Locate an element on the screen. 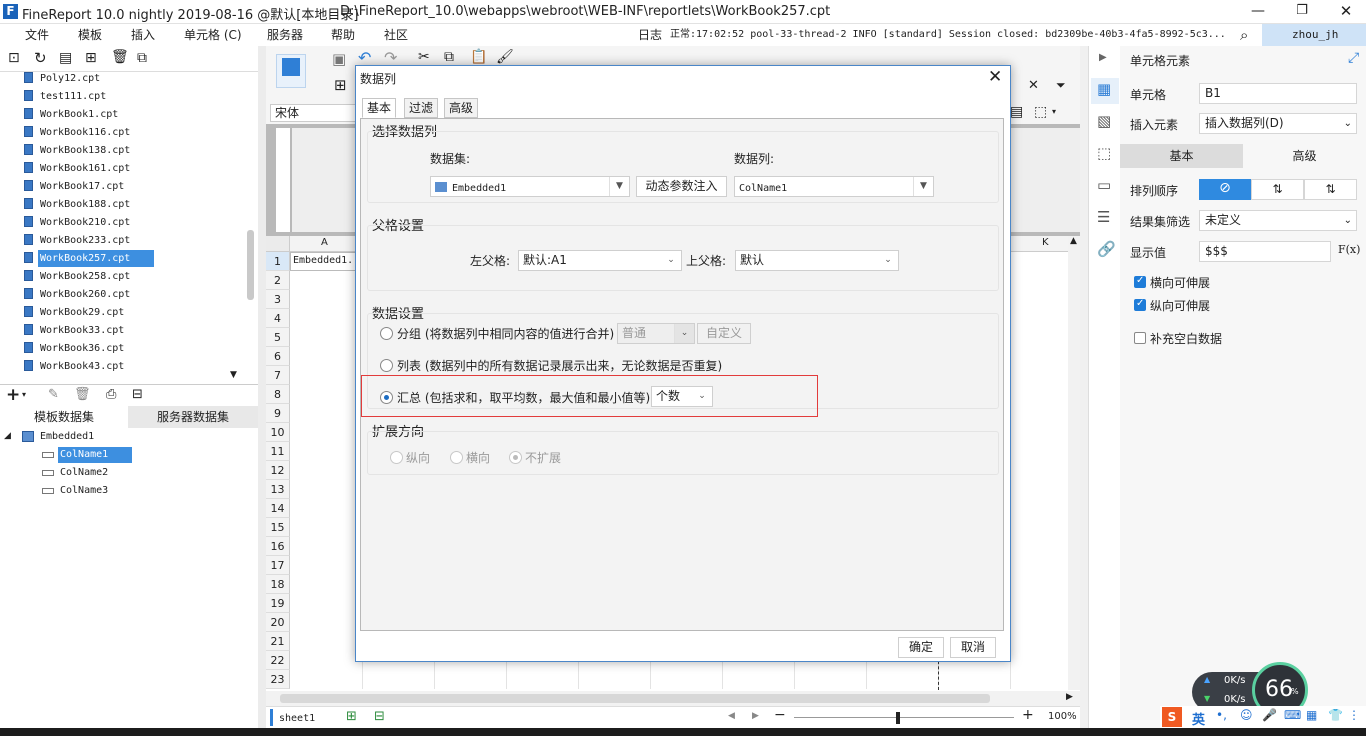  column-select: ColName1 ▼ is located at coordinates (834, 186).